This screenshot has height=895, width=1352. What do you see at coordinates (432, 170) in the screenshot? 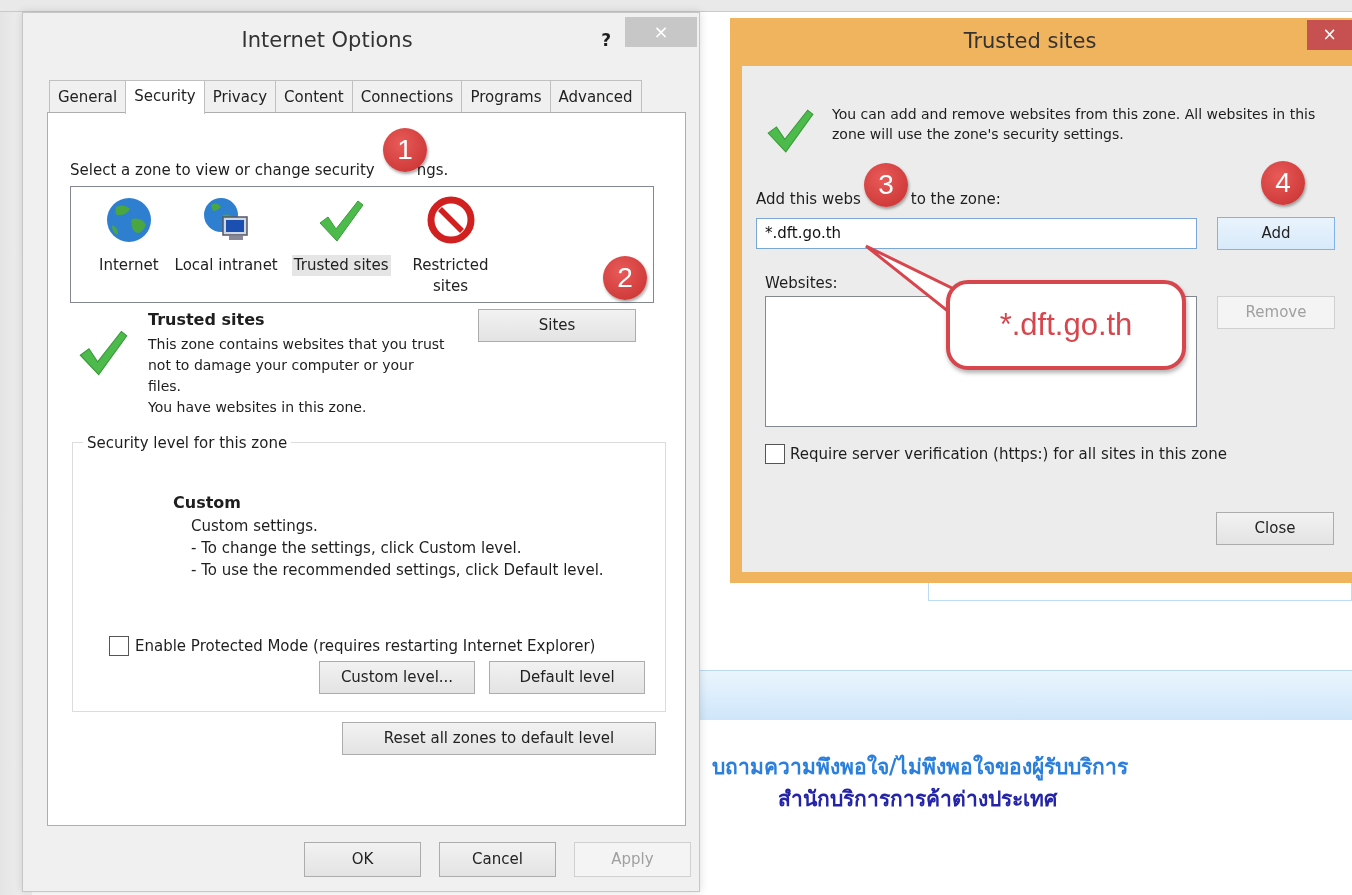
I see `prompt-text: ngs.` at bounding box center [432, 170].